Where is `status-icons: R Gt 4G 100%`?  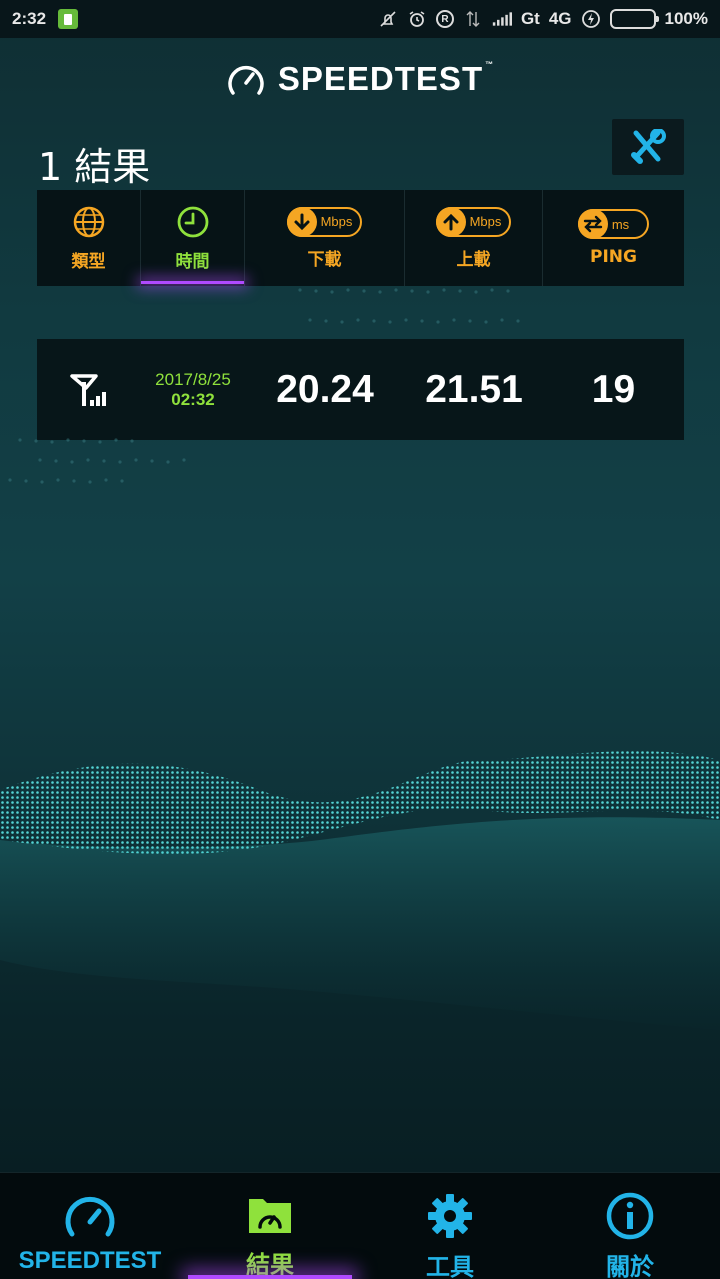
status-icons: R Gt 4G 100% is located at coordinates (543, 19).